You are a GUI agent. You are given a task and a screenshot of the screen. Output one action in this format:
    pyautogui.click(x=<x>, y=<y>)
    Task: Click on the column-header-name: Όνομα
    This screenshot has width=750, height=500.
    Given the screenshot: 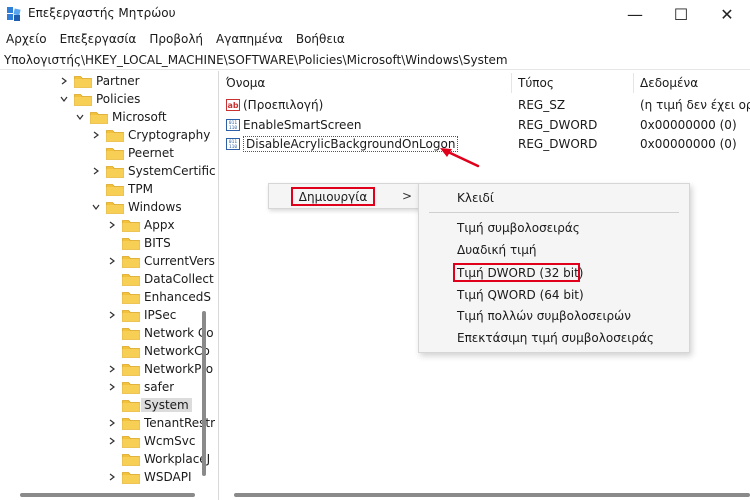 What is the action you would take?
    pyautogui.click(x=366, y=83)
    